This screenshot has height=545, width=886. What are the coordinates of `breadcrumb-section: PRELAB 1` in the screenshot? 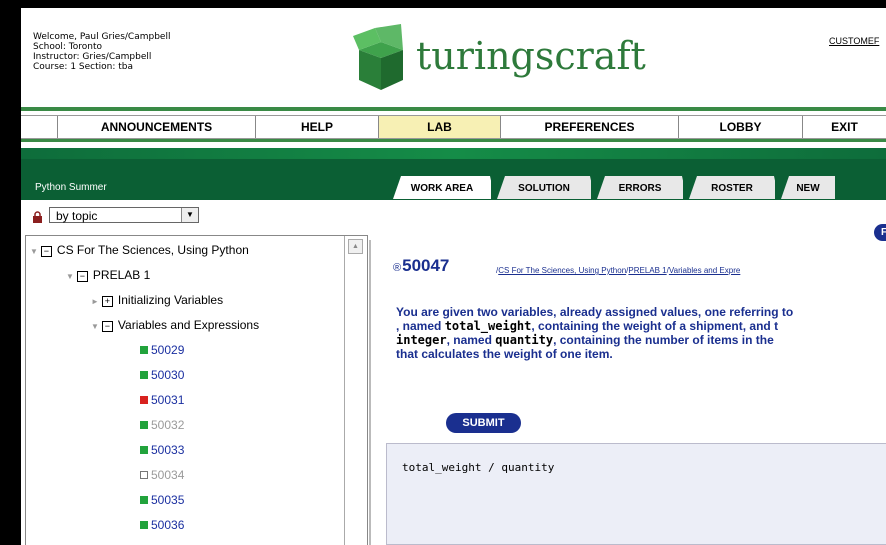 It's located at (647, 270).